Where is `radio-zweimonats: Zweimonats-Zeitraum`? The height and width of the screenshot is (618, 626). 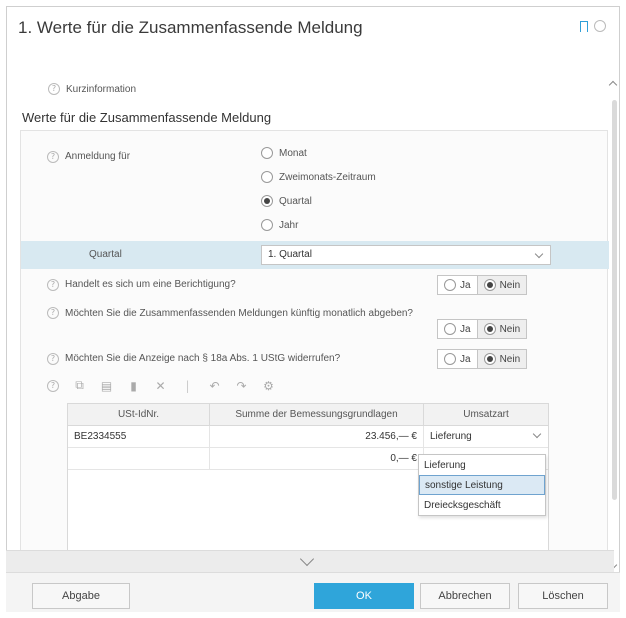 radio-zweimonats: Zweimonats-Zeitraum is located at coordinates (318, 177).